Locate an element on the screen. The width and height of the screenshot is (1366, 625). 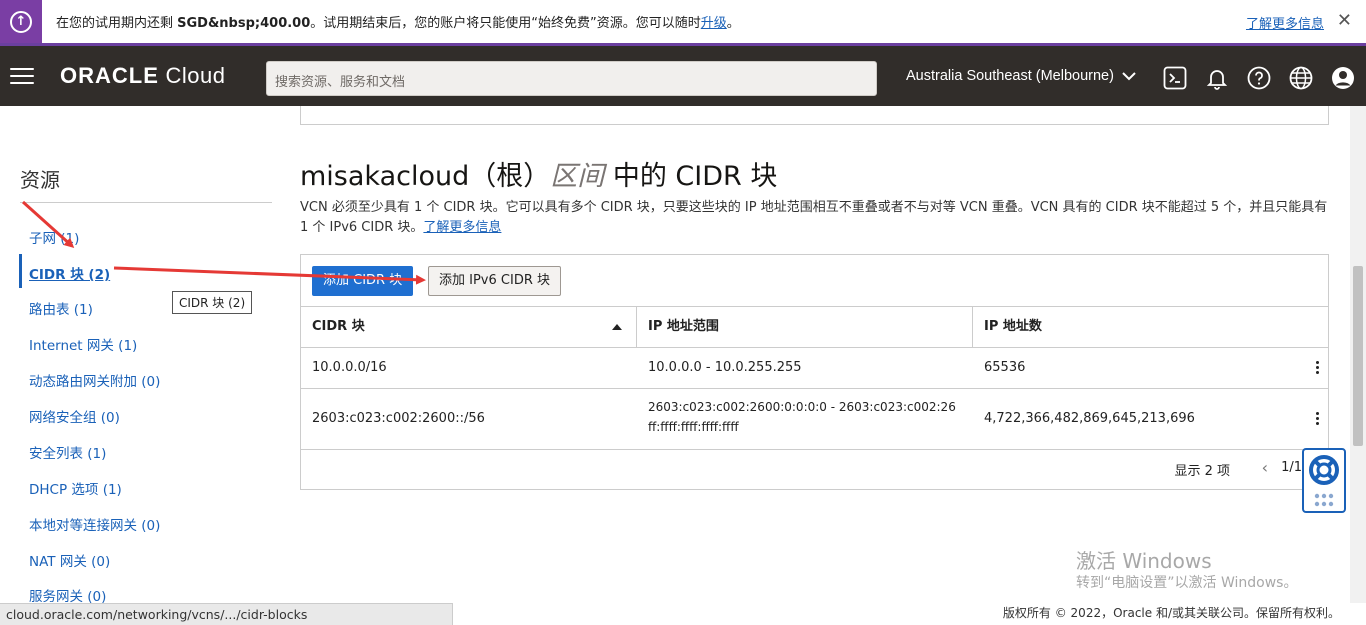
sidebar-item-dhcp-options: DHCP 选项 (1) is located at coordinates (75, 488).